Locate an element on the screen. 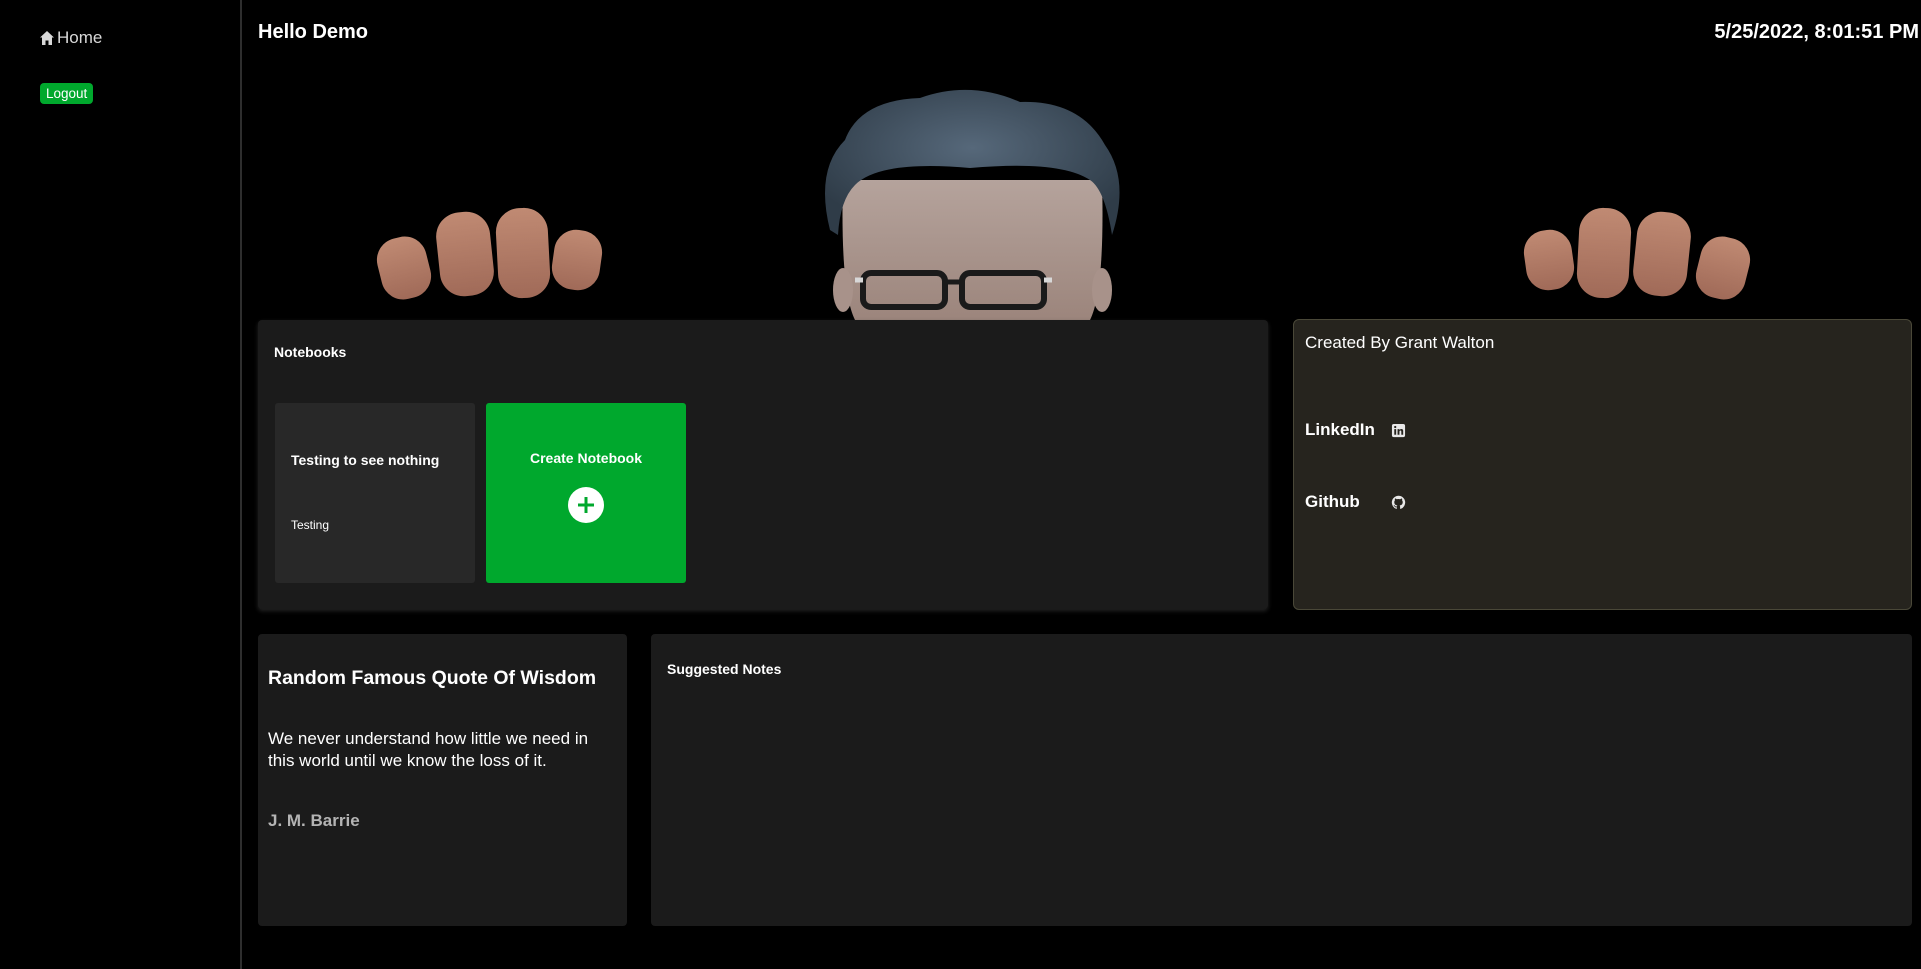 This screenshot has height=969, width=1921. home-link: Home is located at coordinates (70, 38).